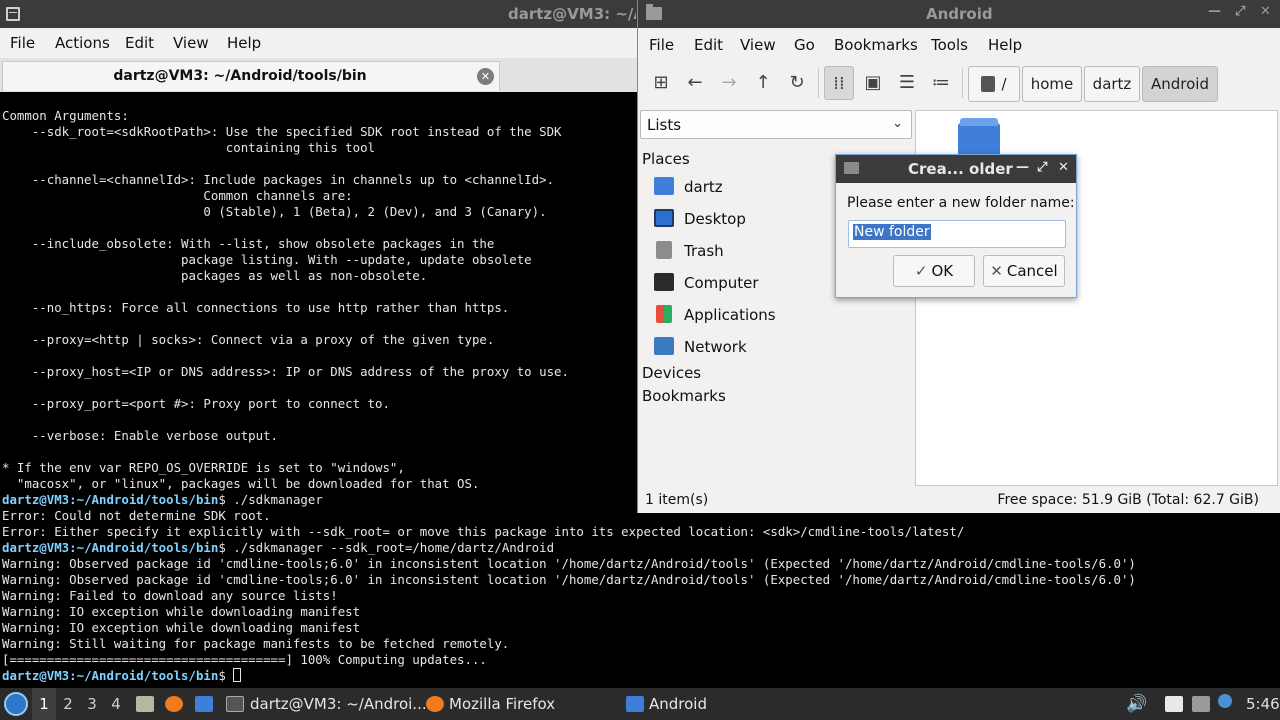 This screenshot has height=720, width=1280. I want to click on detailed-list-view-icon: ≔, so click(941, 83).